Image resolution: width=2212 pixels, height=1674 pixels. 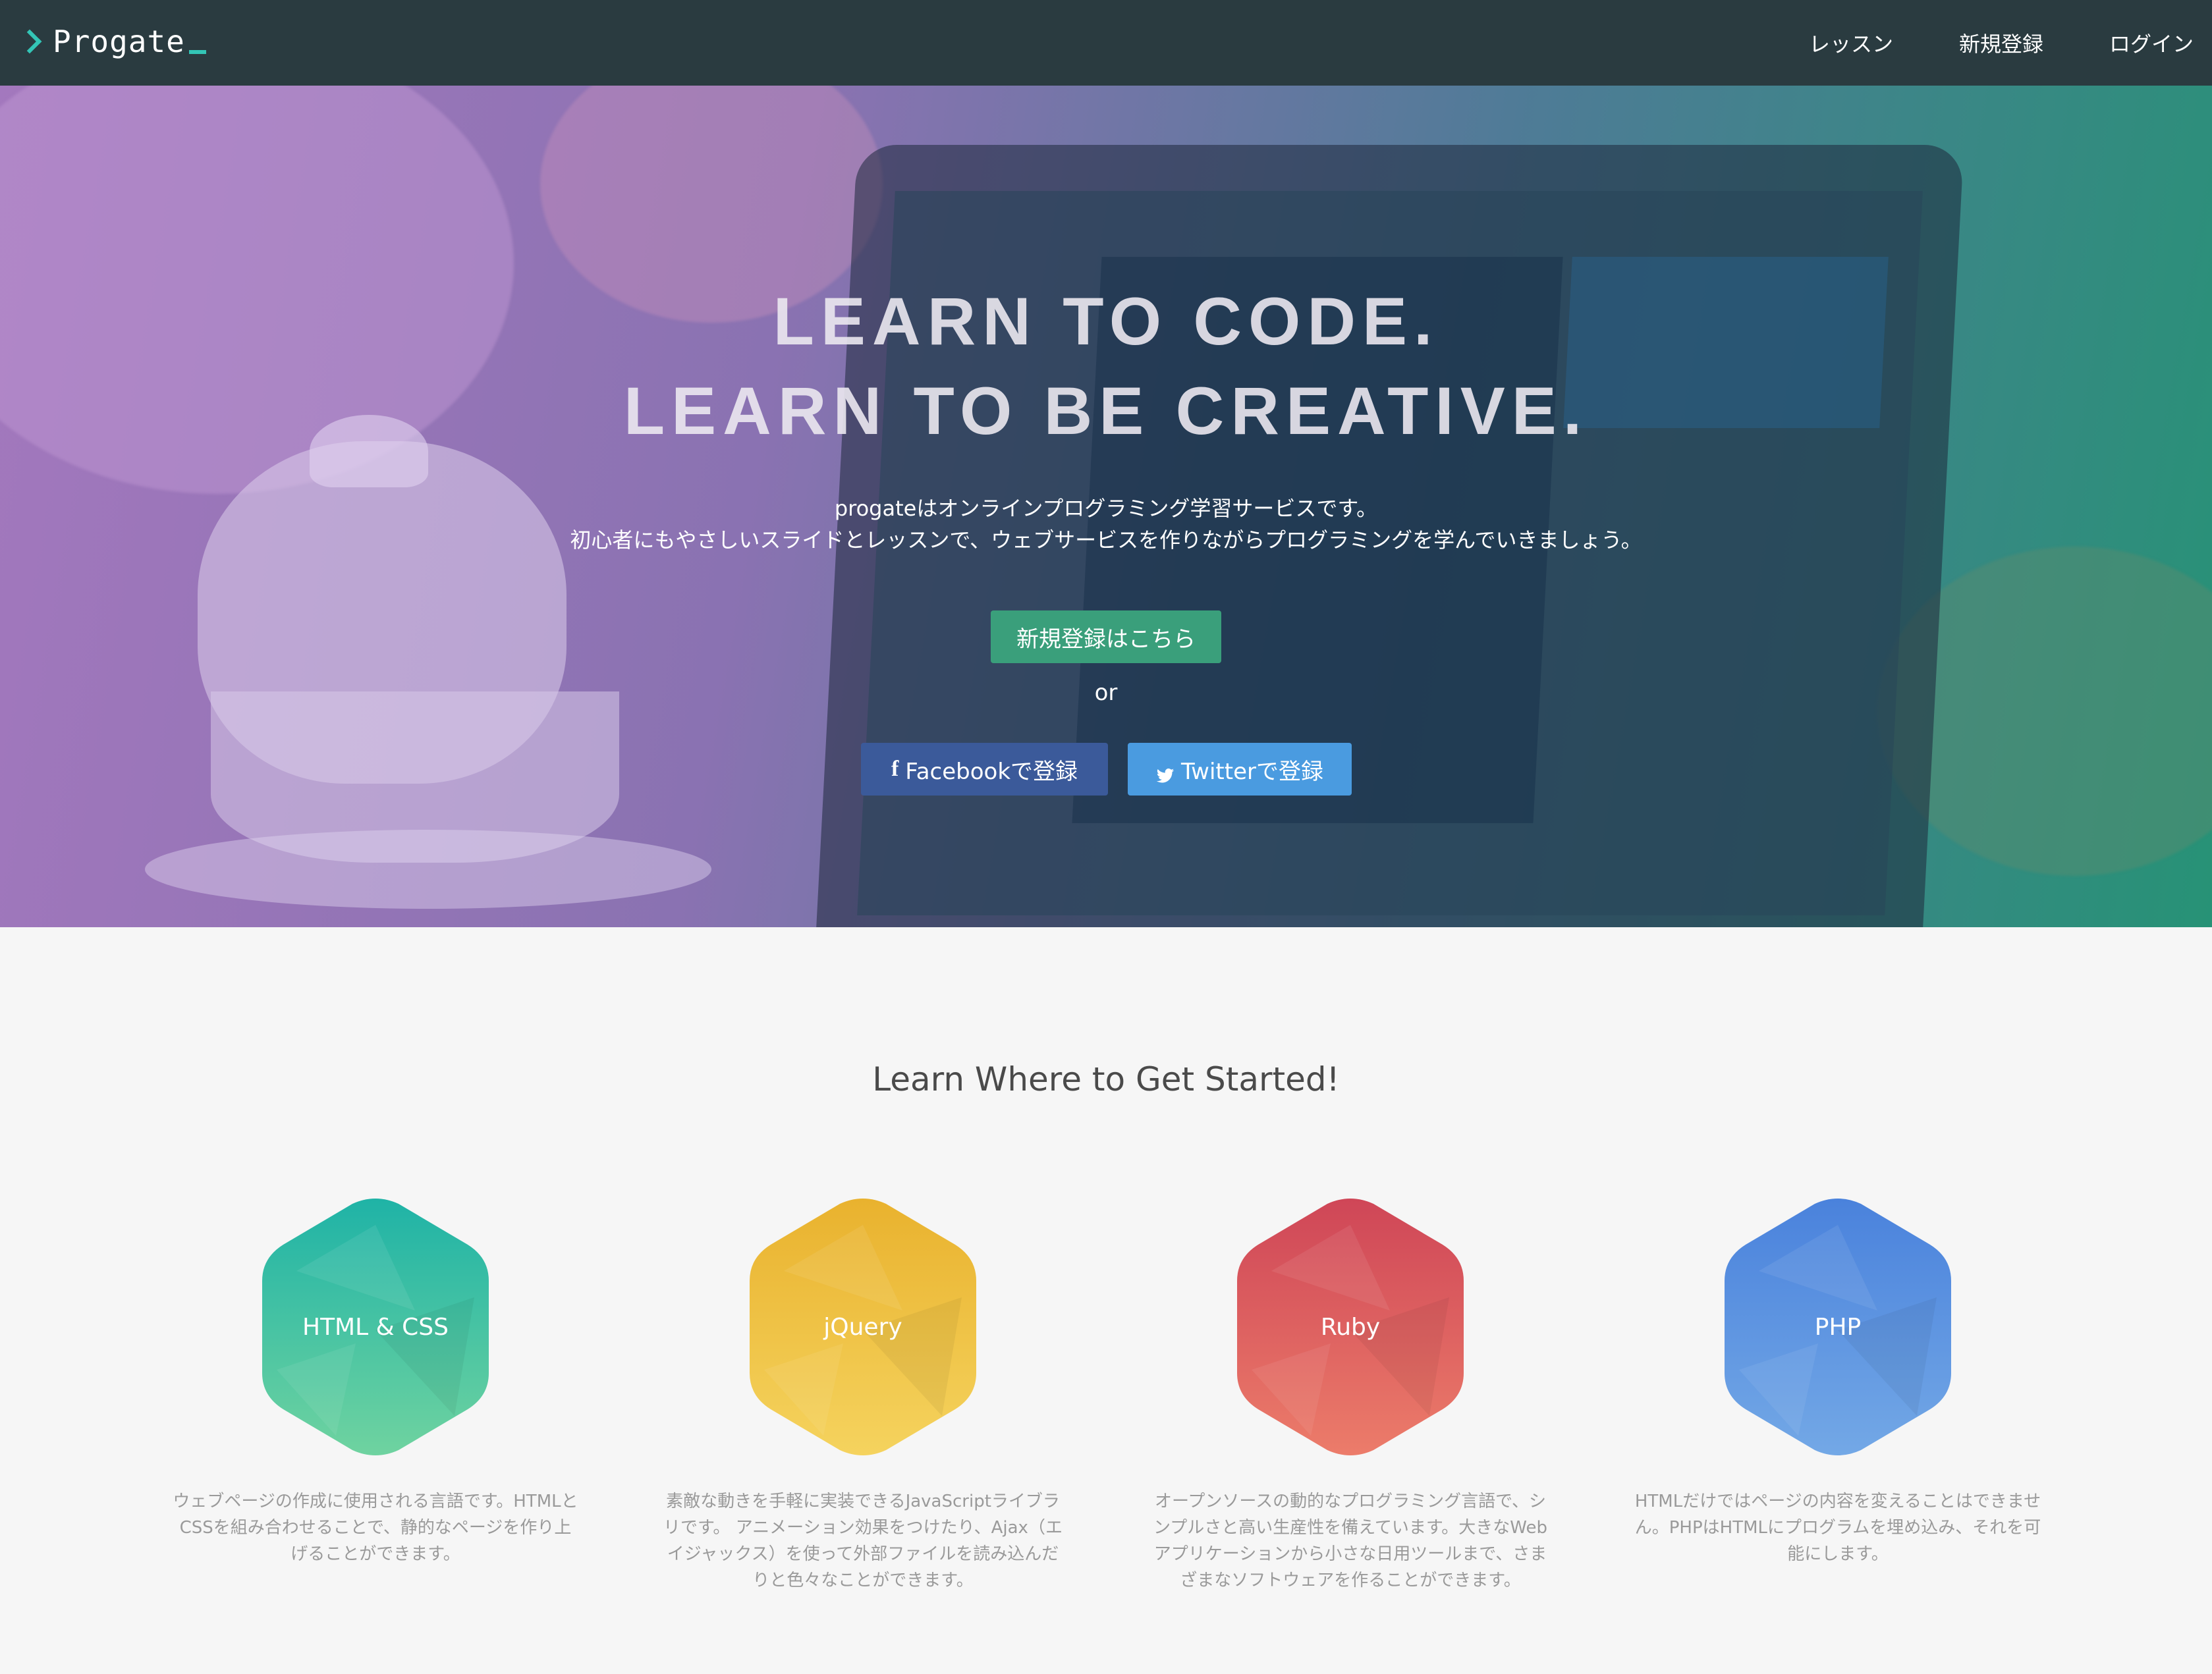 I want to click on facebook-signup-label: Facebookで登録, so click(x=991, y=772).